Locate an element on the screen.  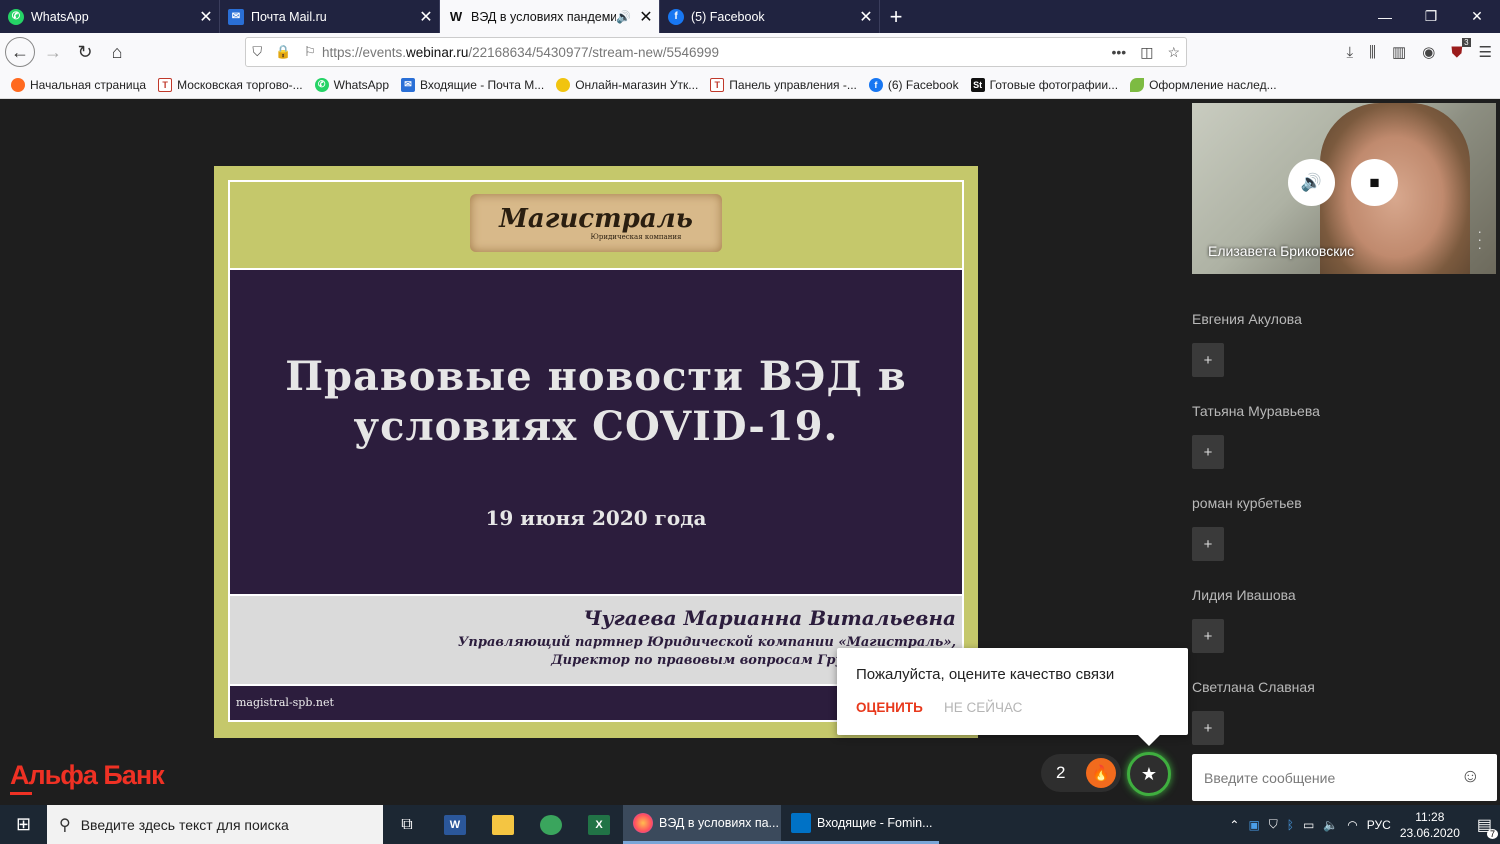
url-prefix: https://events. is located at coordinates (364, 52).